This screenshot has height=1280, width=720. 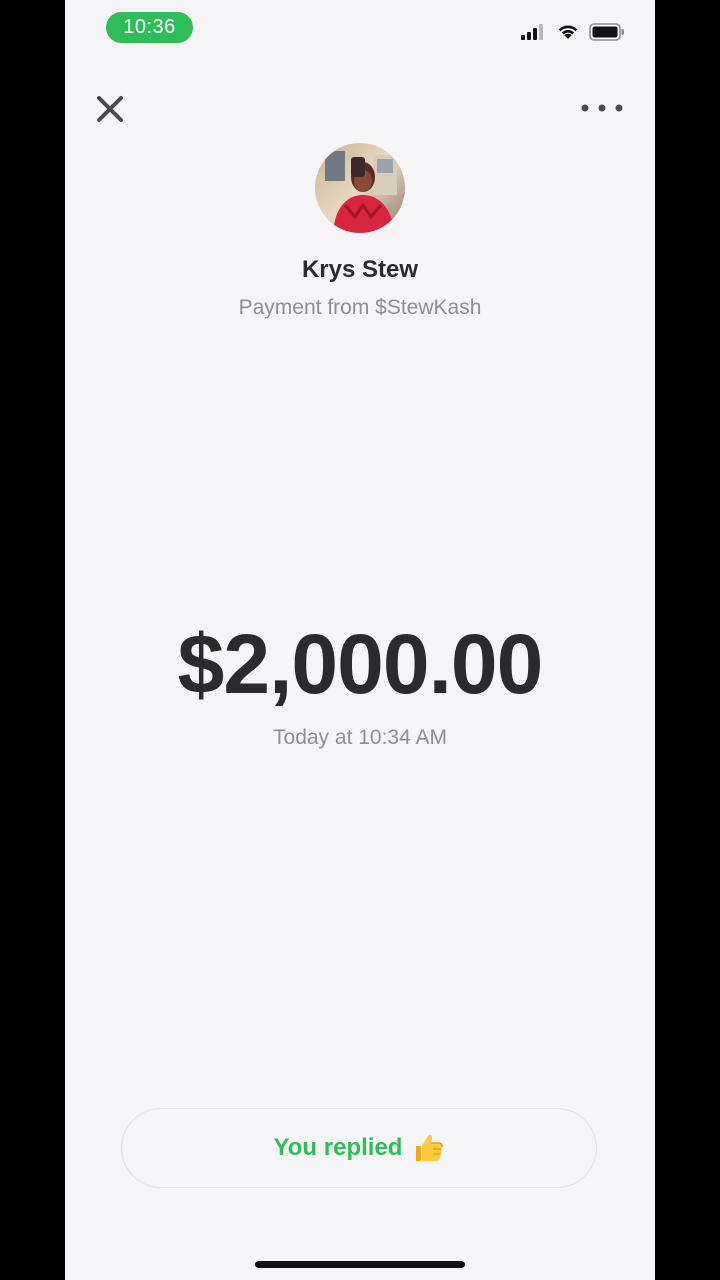 I want to click on close-icon, so click(x=110, y=109).